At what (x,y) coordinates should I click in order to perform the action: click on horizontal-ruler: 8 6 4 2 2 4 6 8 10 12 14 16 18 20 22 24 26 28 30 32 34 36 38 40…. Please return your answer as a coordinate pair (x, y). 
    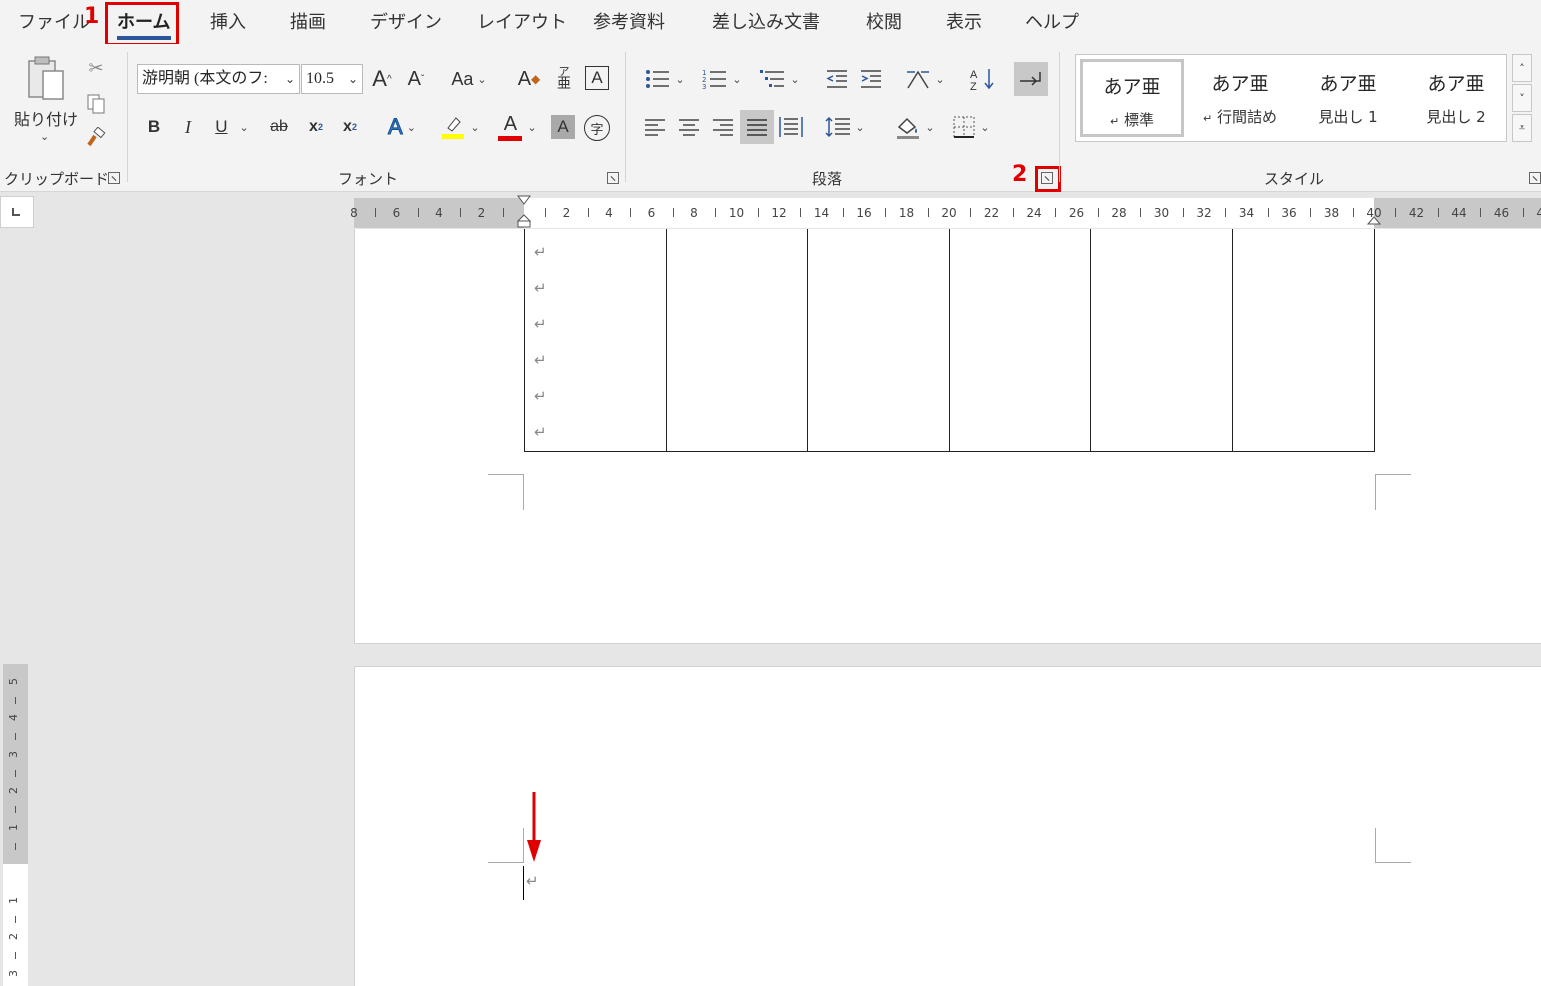
    Looking at the image, I should click on (945, 213).